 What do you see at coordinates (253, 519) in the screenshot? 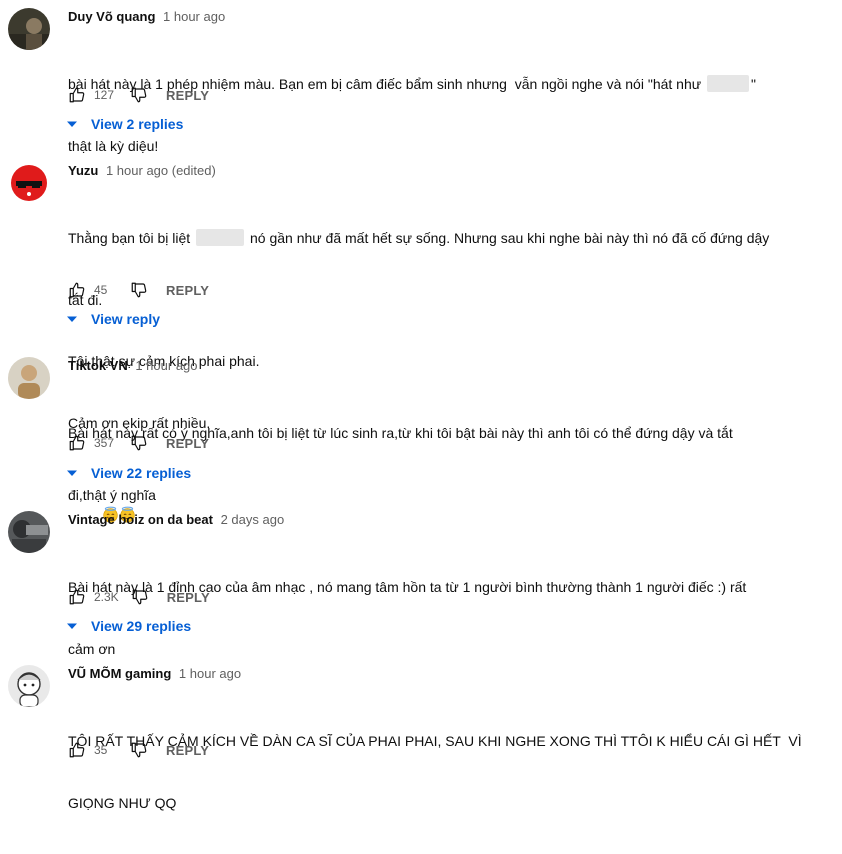
I see `comment-time: 2 days ago` at bounding box center [253, 519].